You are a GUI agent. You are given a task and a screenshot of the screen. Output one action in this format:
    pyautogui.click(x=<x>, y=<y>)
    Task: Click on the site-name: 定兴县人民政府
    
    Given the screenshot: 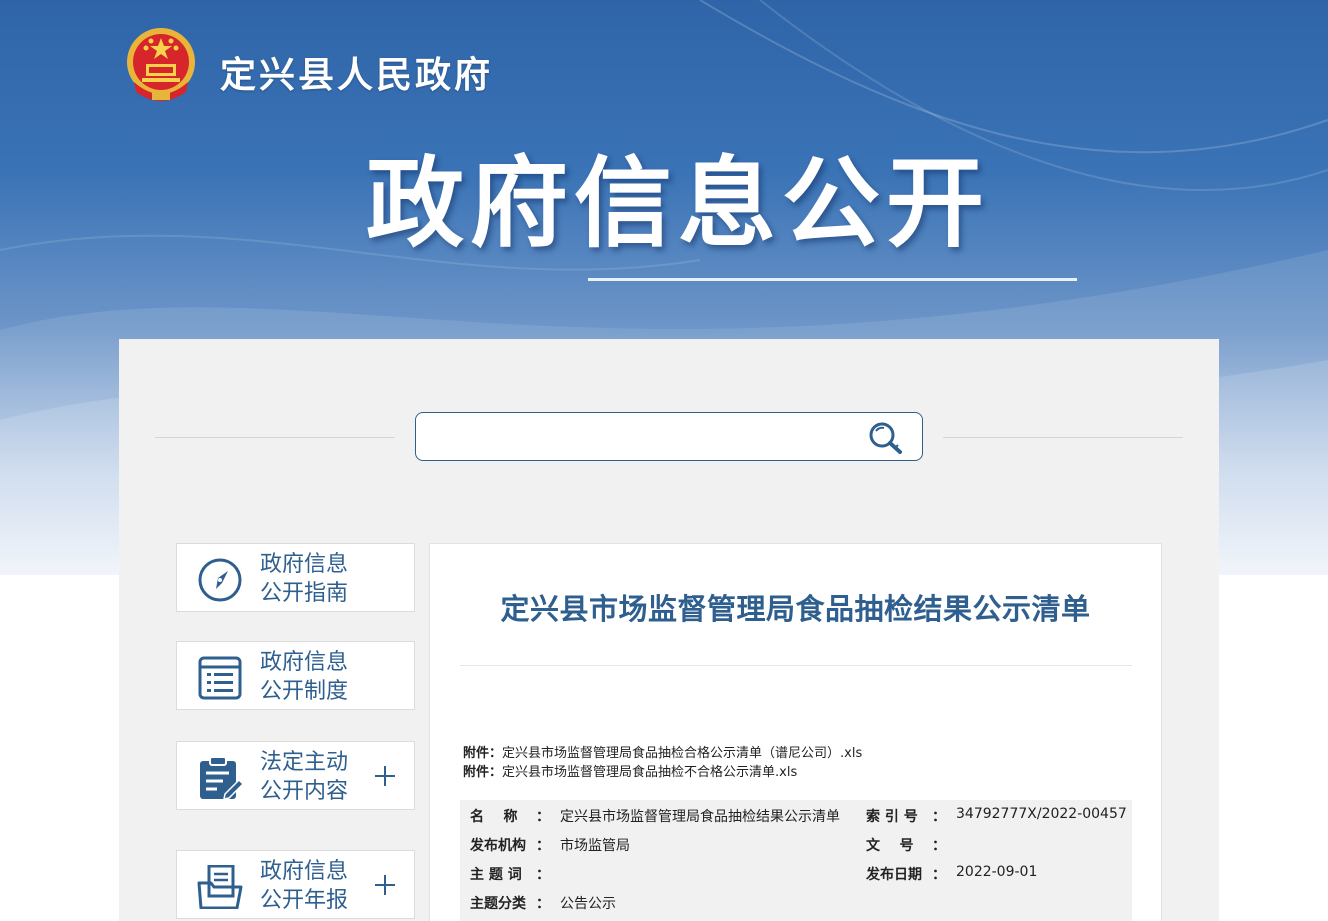 What is the action you would take?
    pyautogui.click(x=356, y=72)
    